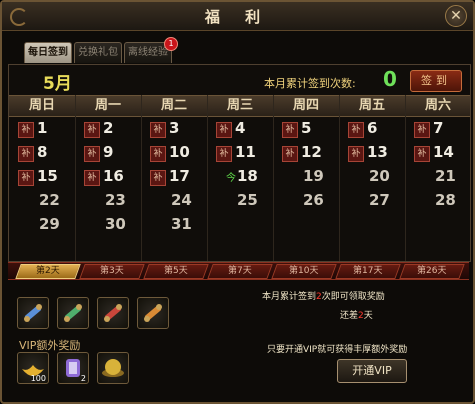 Image resolution: width=475 pixels, height=404 pixels. What do you see at coordinates (174, 202) in the screenshot?
I see `calendar-day: 24` at bounding box center [174, 202].